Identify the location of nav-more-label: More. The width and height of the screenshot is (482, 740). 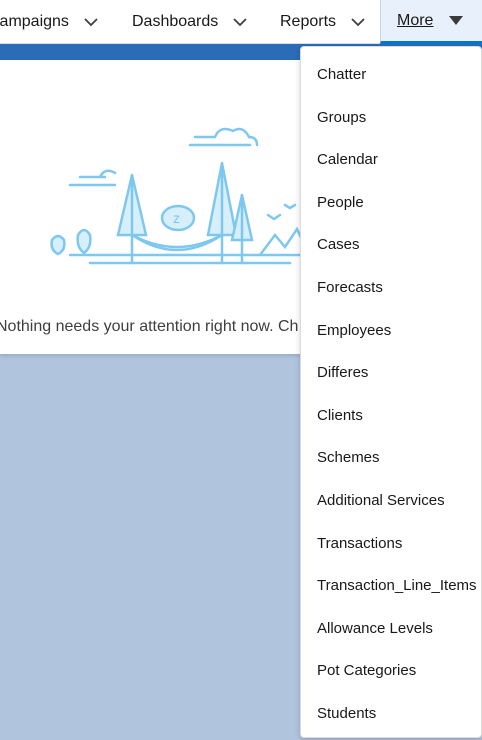
(415, 20).